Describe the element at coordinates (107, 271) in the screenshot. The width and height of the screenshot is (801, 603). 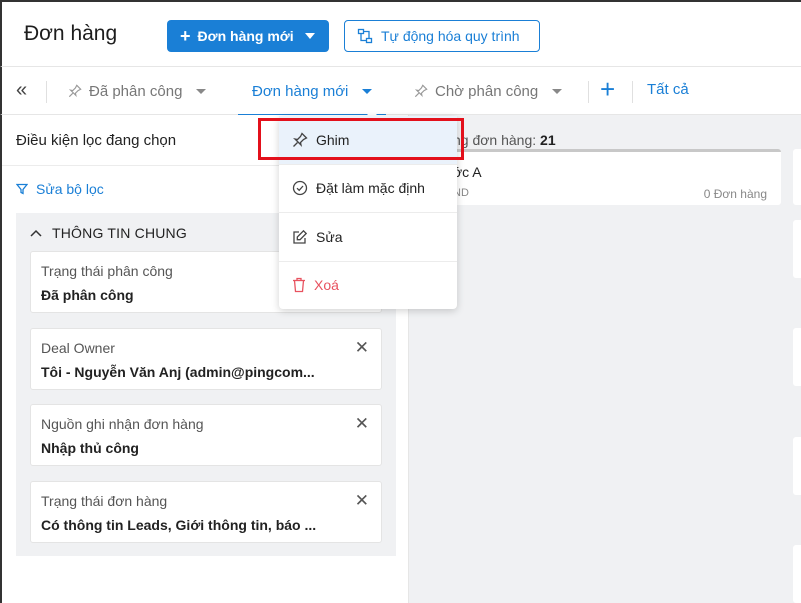
I see `condition-label: Trạng thái phân công` at that location.